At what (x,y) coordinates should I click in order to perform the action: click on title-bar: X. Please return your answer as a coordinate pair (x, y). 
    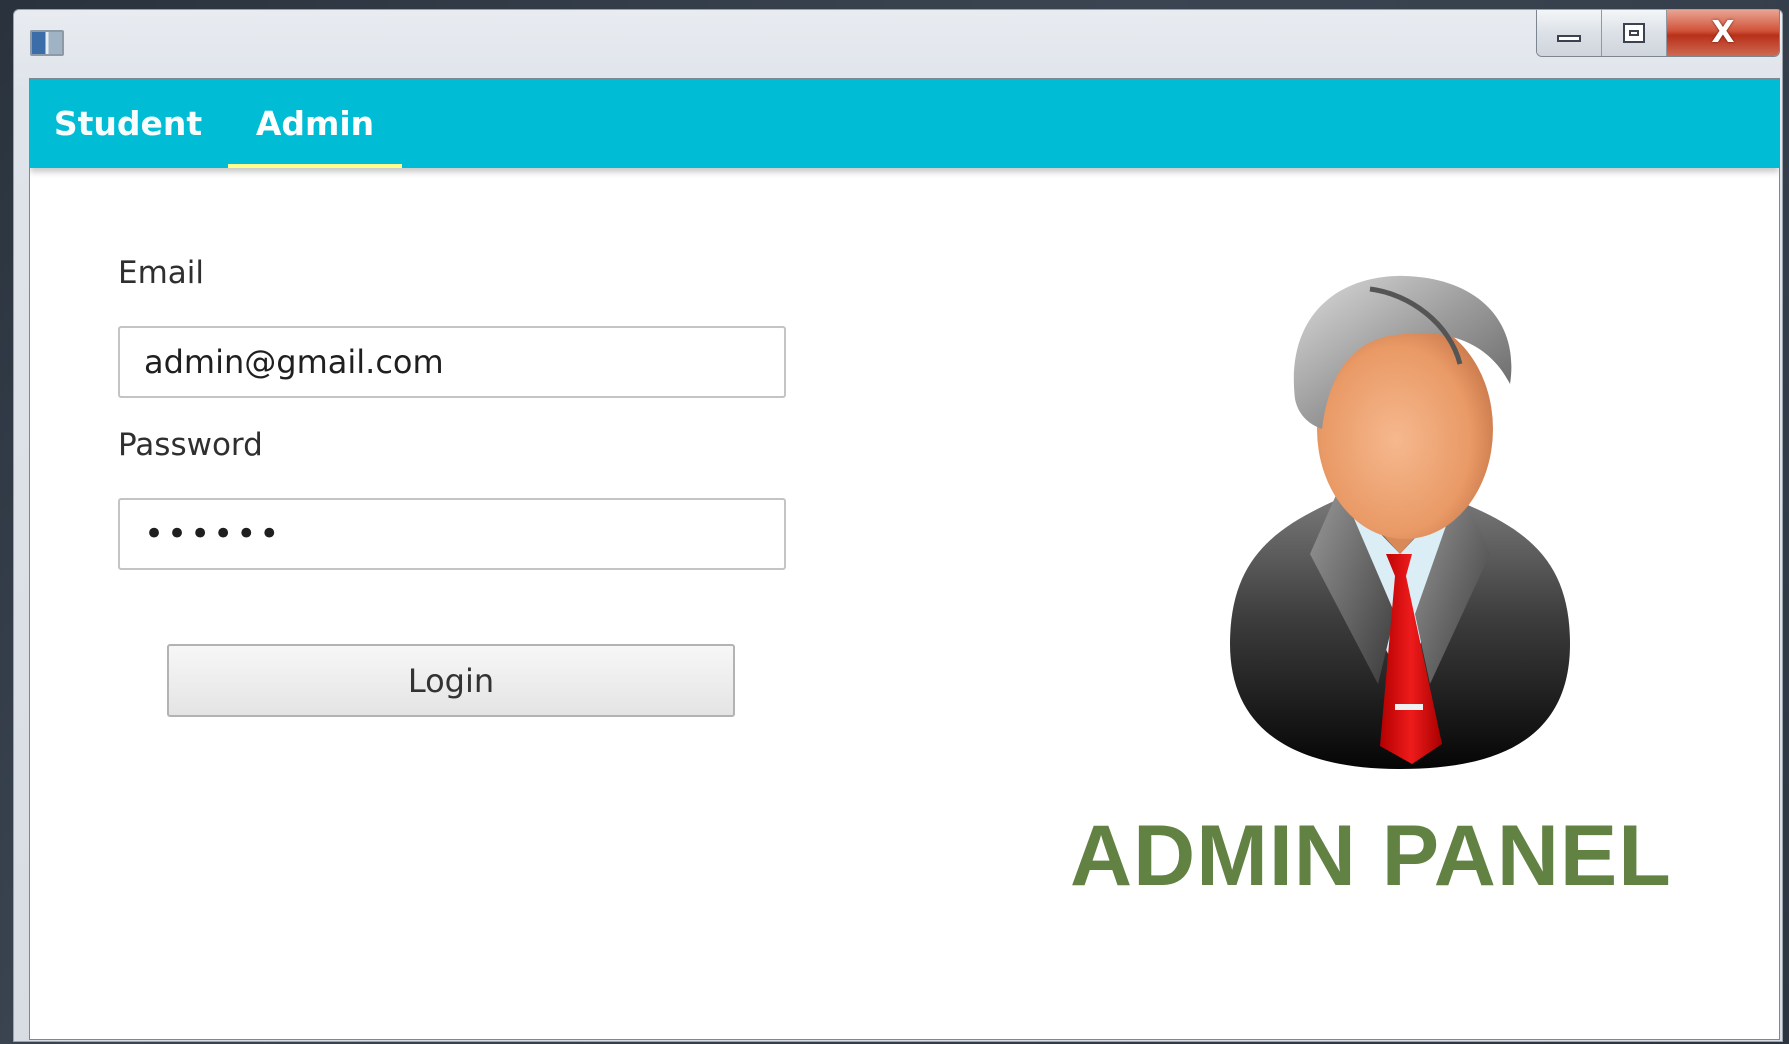
    Looking at the image, I should click on (898, 44).